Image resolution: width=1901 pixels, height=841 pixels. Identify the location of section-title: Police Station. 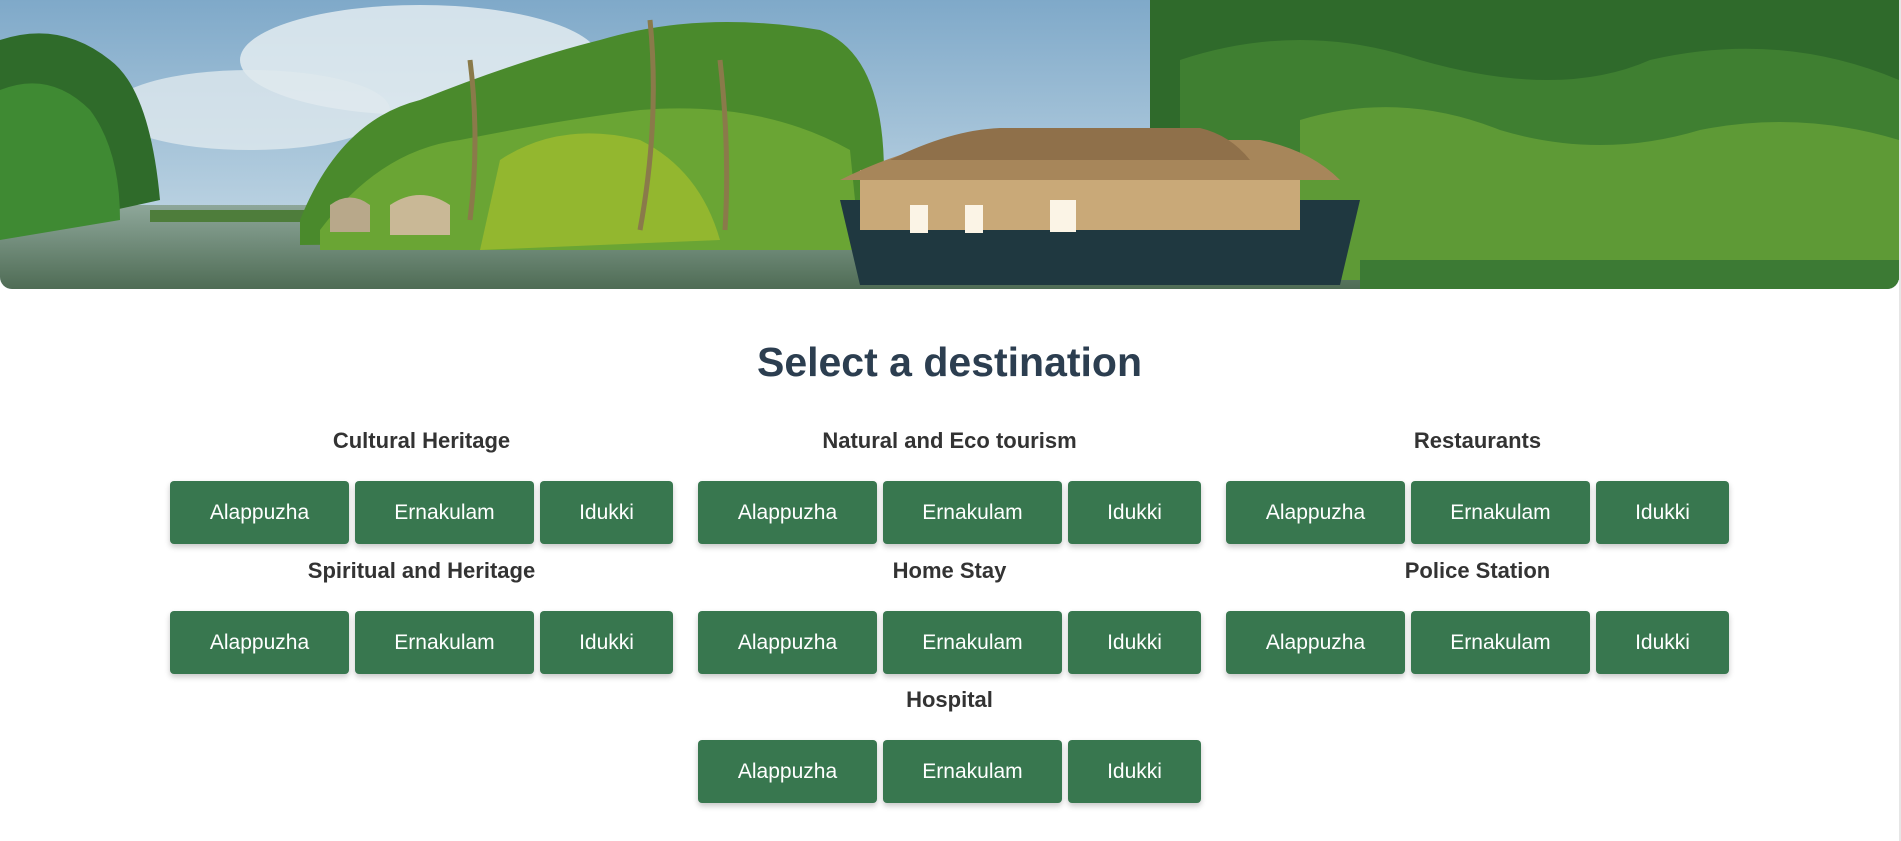
(1477, 570).